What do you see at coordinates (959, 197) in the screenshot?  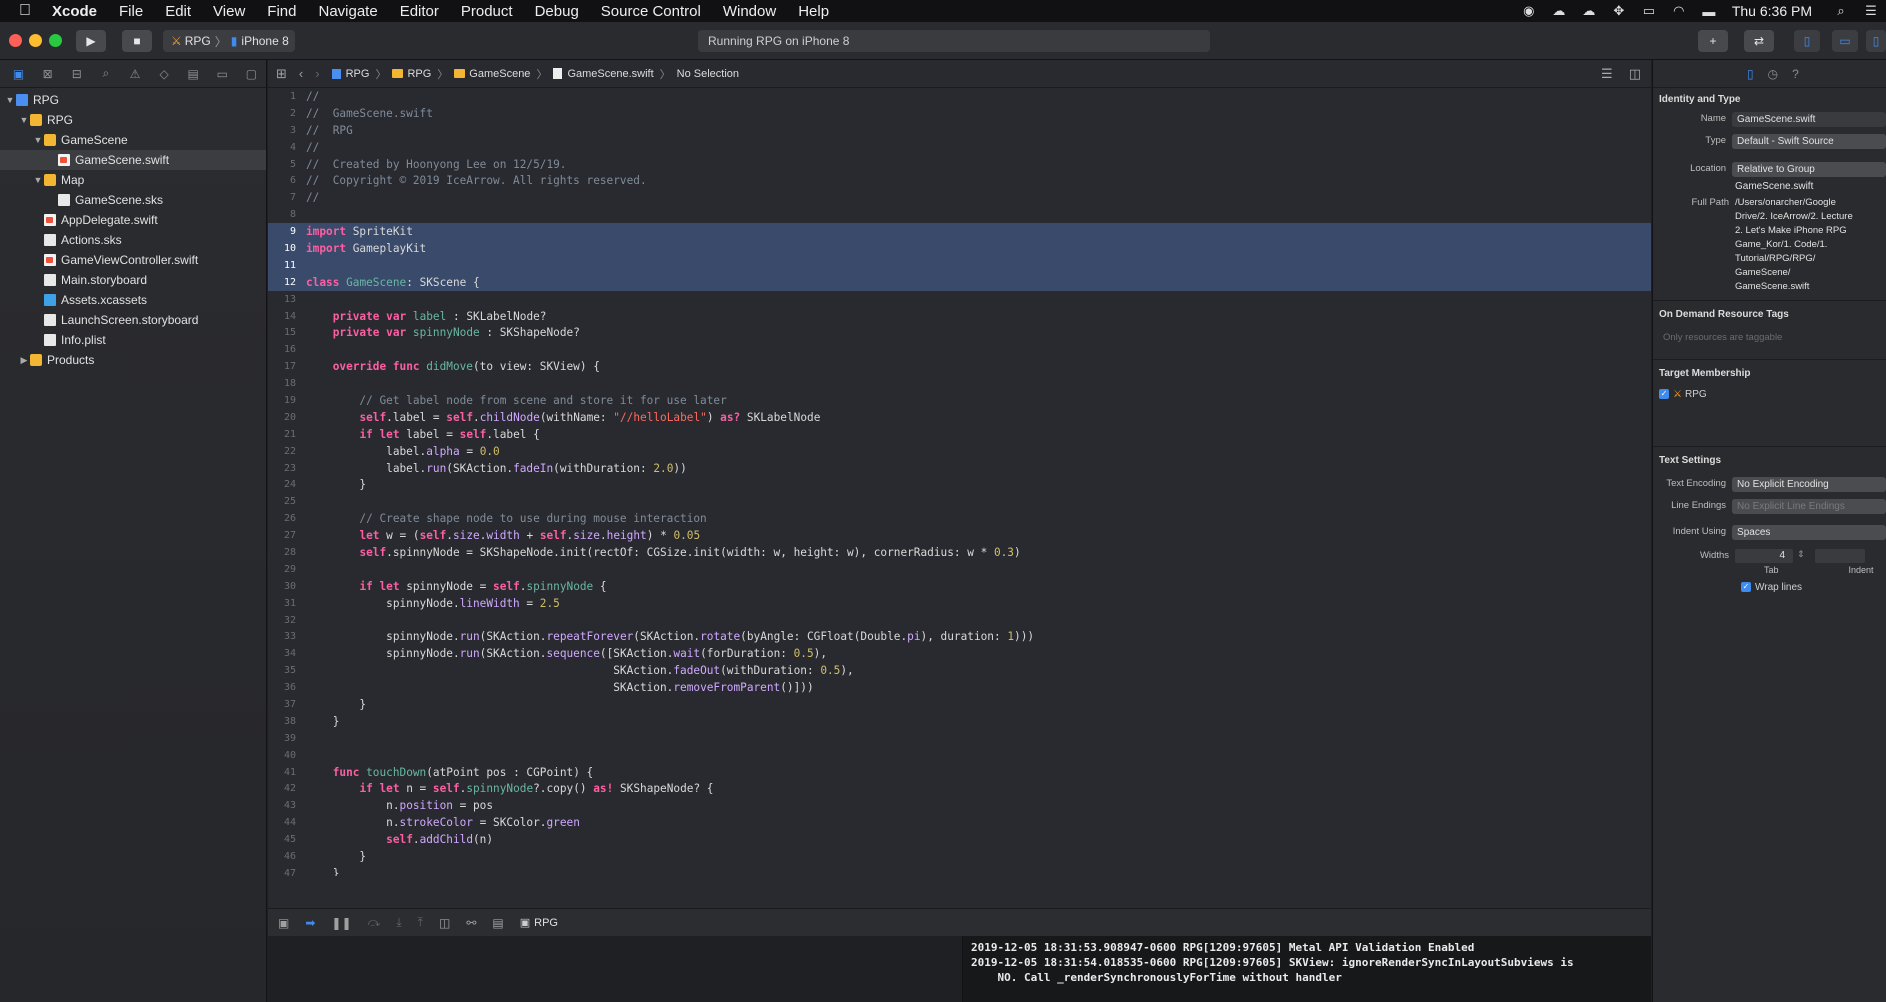 I see `code-line: 7//` at bounding box center [959, 197].